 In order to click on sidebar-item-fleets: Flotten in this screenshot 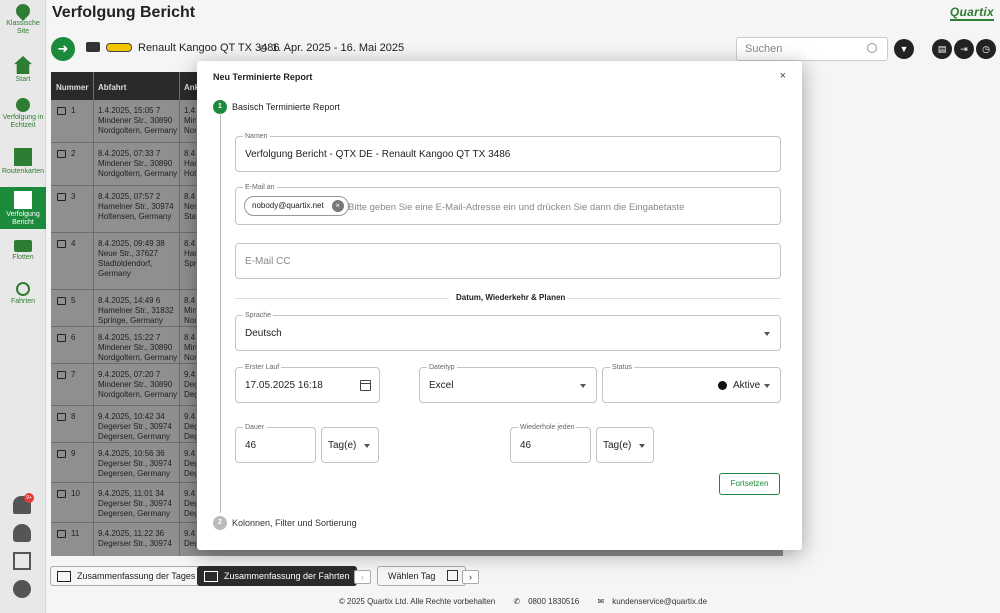, I will do `click(23, 251)`.